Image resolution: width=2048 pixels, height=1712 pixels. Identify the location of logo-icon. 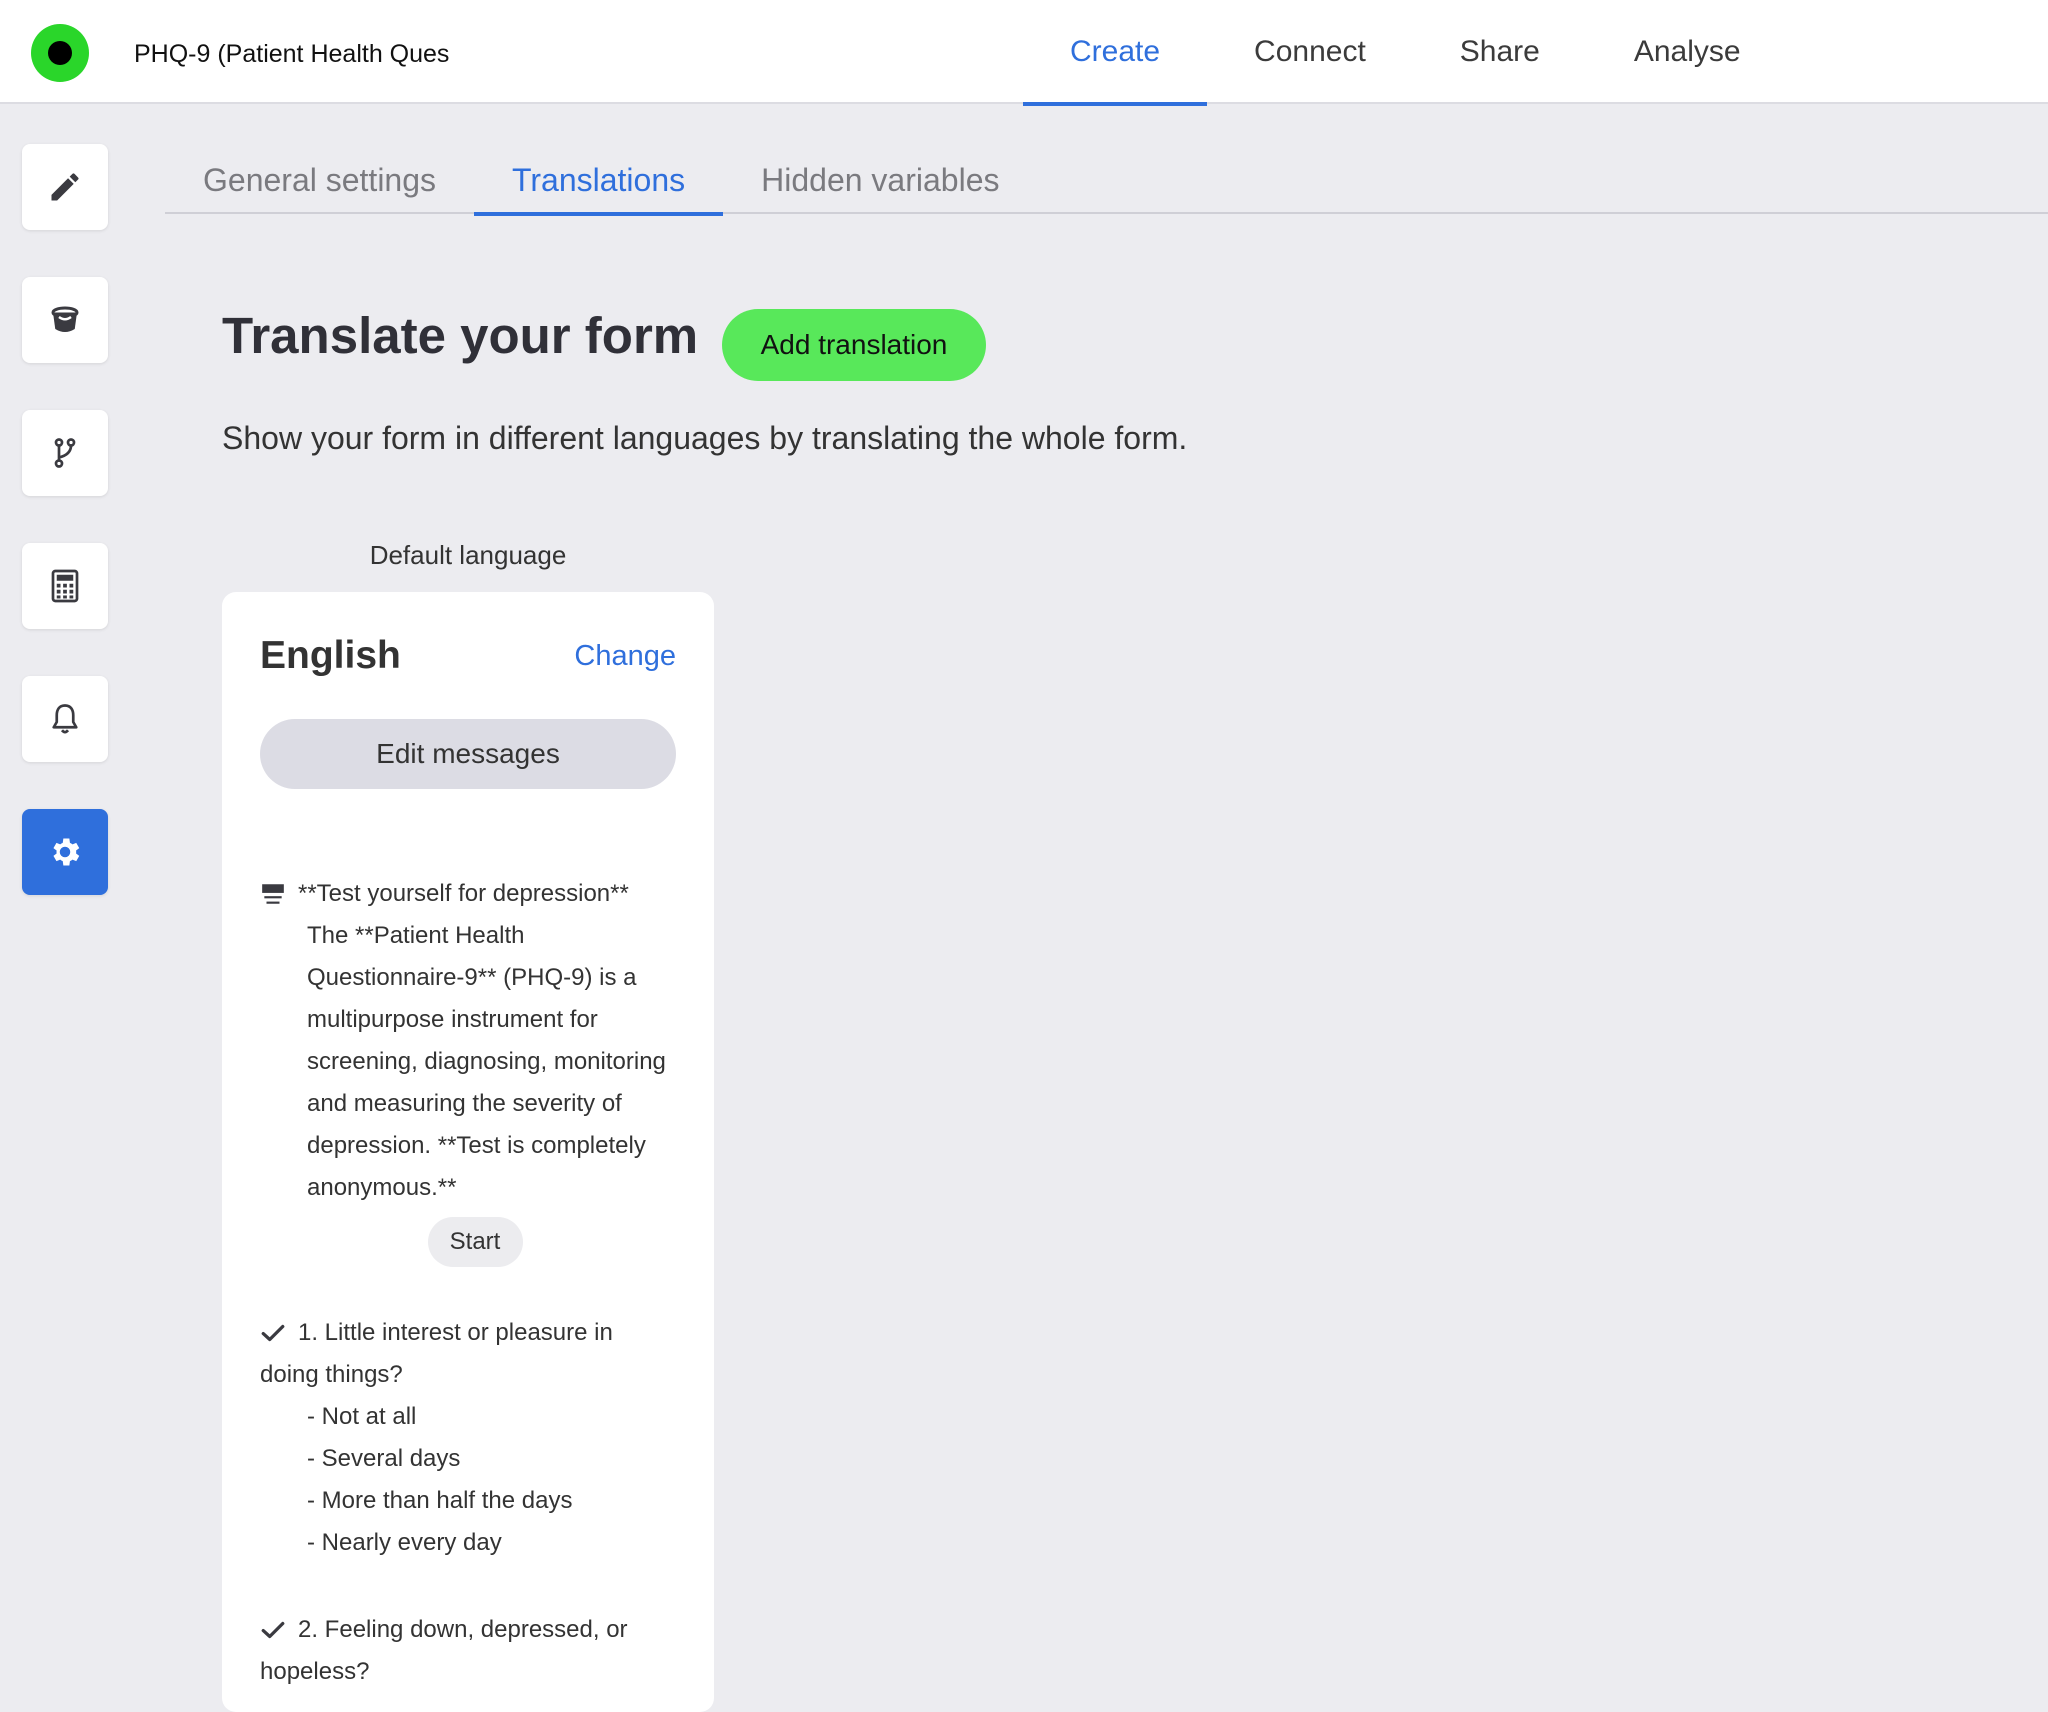
(60, 53).